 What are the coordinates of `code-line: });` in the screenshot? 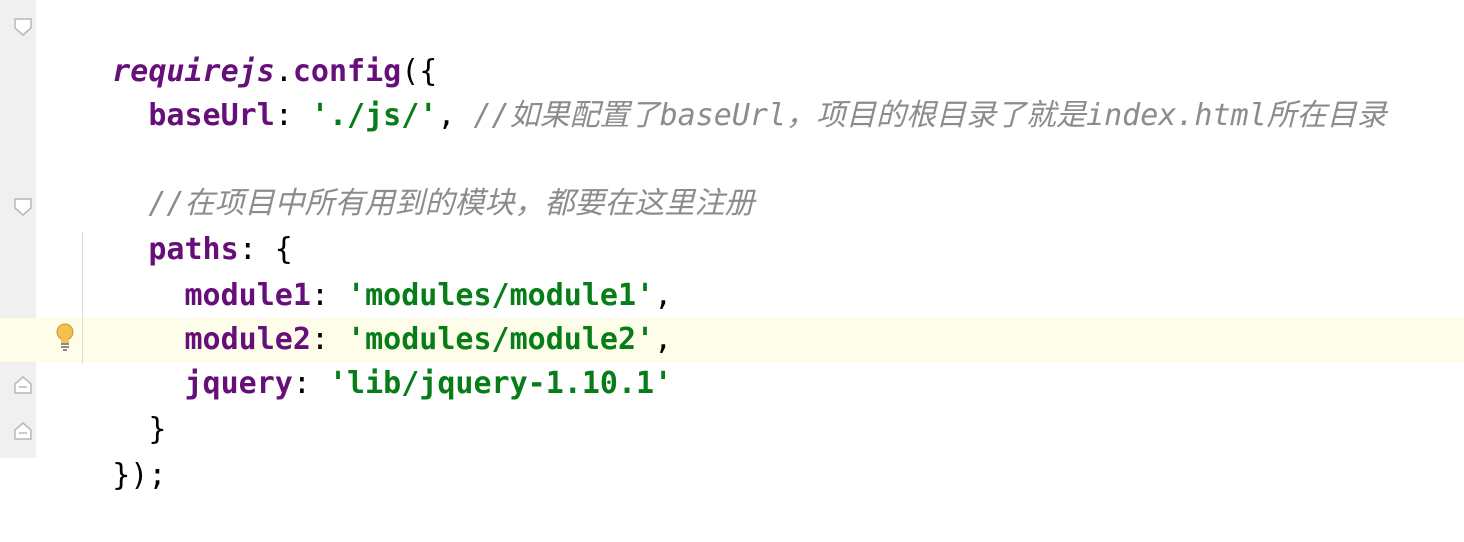 It's located at (103, 451).